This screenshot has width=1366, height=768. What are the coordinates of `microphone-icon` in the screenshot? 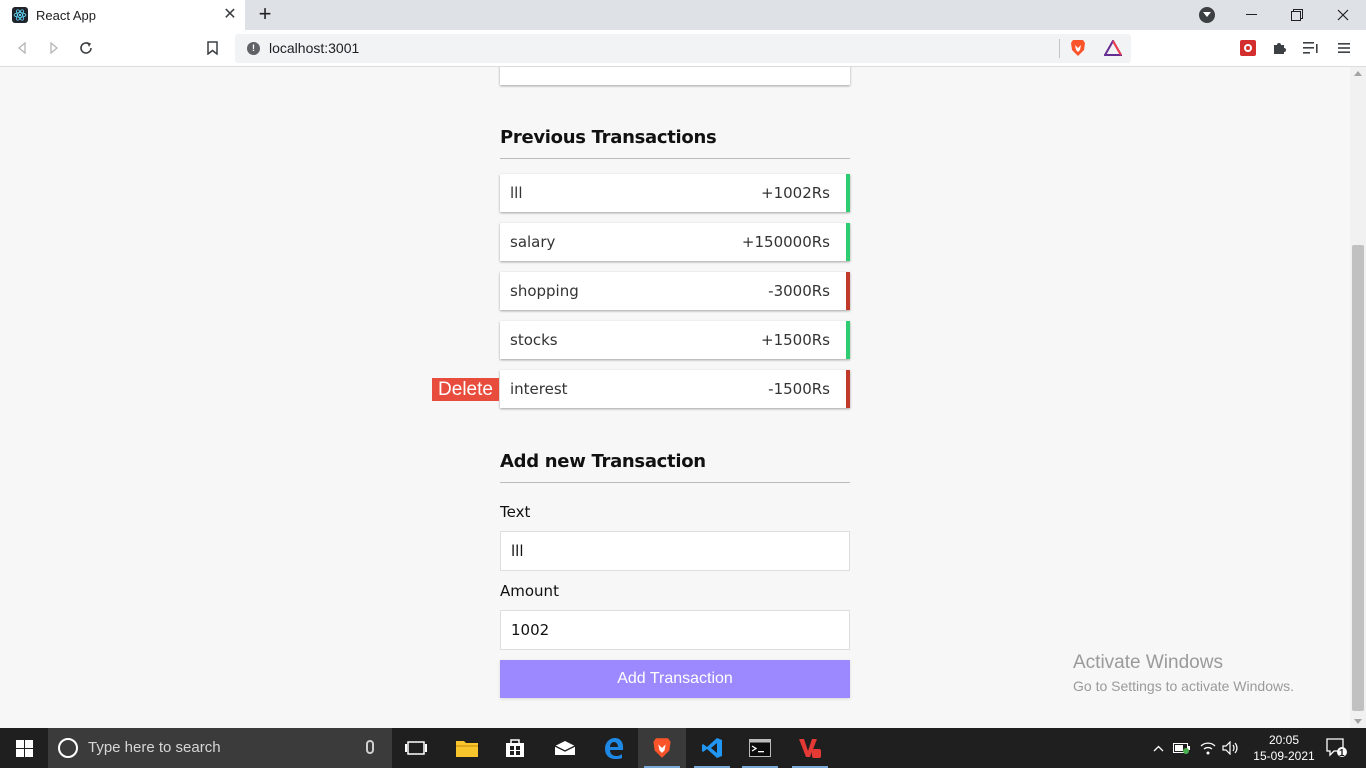 It's located at (370, 747).